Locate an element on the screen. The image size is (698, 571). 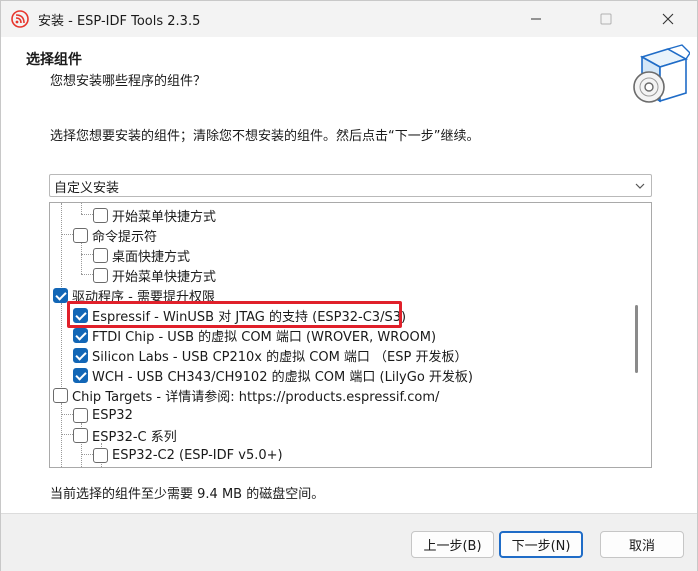
maximize-icon is located at coordinates (606, 19).